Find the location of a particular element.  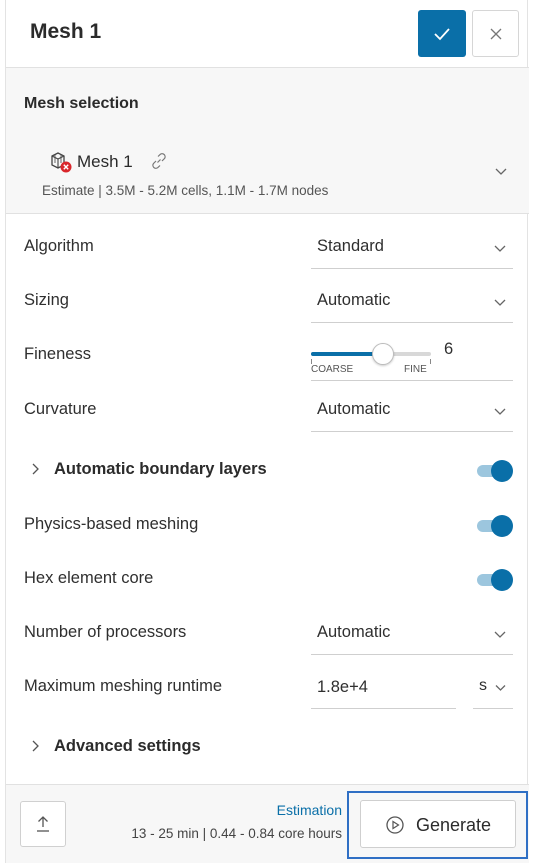

sizing-row: Sizing Automatic is located at coordinates (267, 302).